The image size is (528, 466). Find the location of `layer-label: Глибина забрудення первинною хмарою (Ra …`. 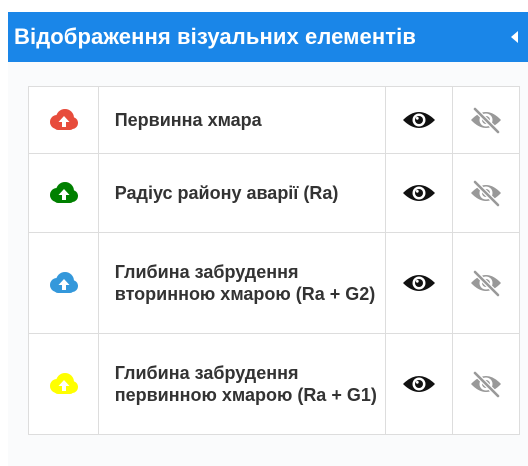

layer-label: Глибина забрудення первинною хмарою (Ra … is located at coordinates (245, 384).